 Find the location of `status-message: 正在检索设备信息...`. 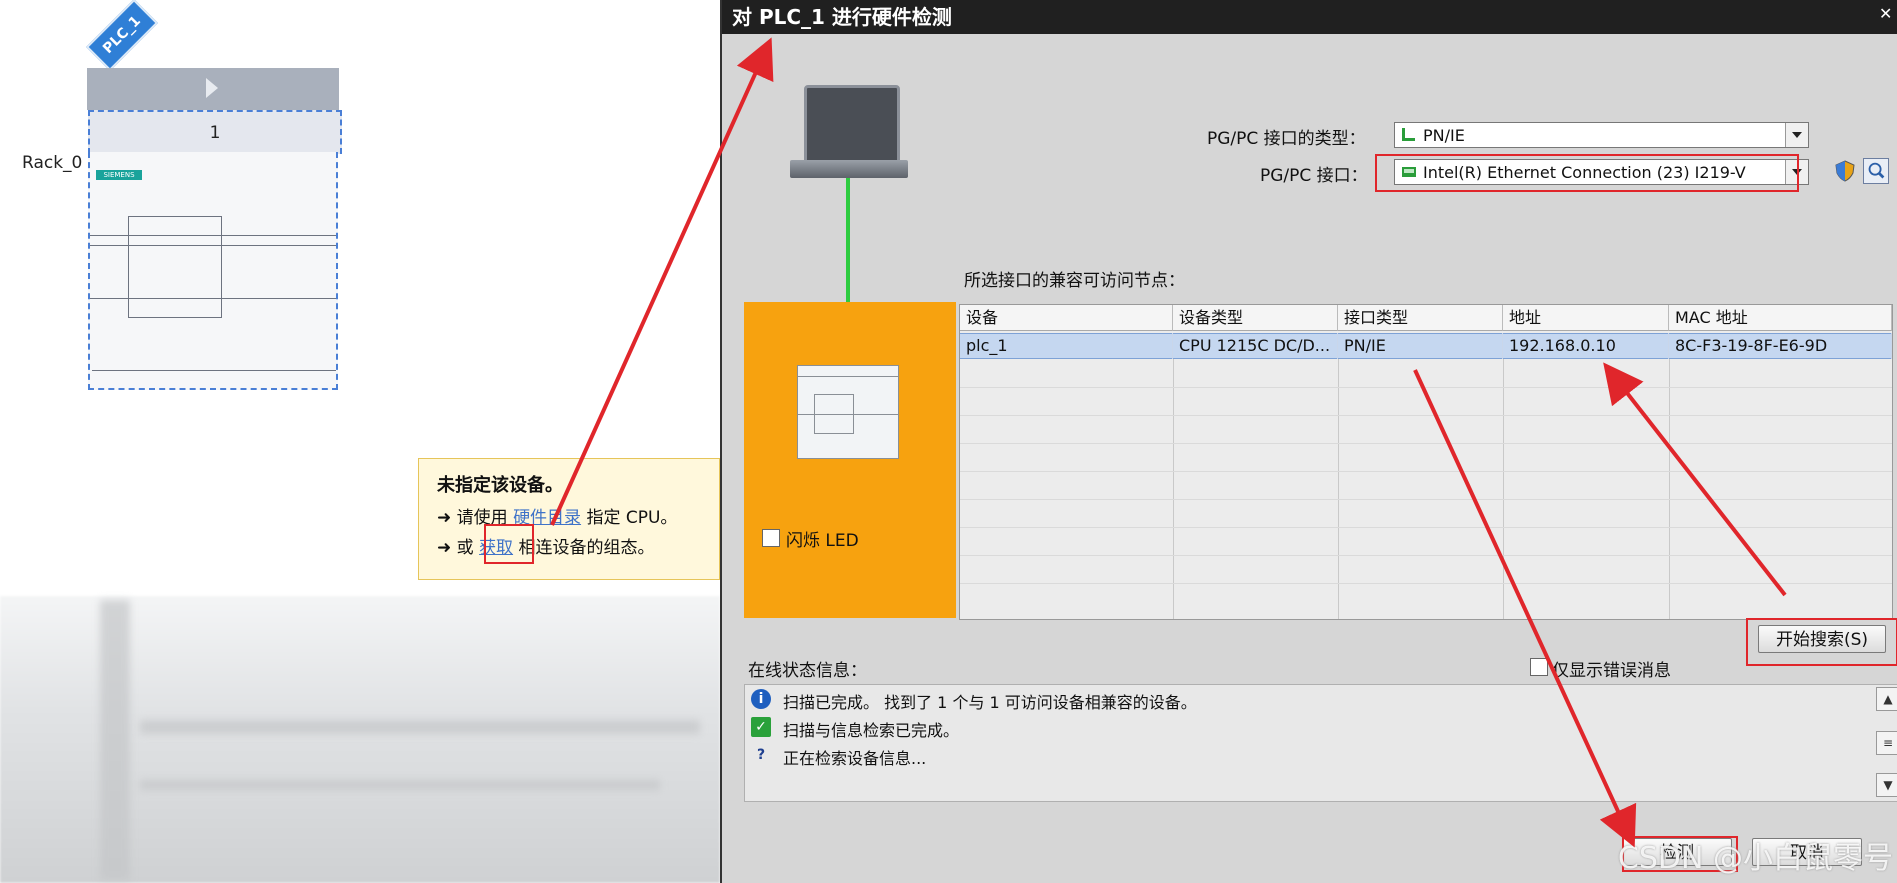

status-message: 正在检索设备信息... is located at coordinates (855, 758).